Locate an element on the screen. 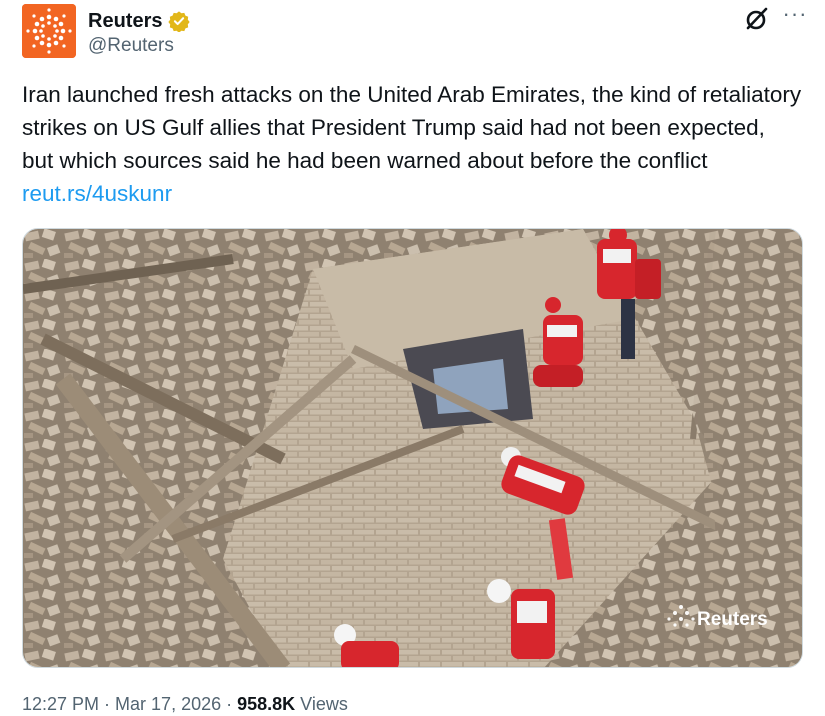 The image size is (825, 716). reuters-logo-icon is located at coordinates (49, 31).